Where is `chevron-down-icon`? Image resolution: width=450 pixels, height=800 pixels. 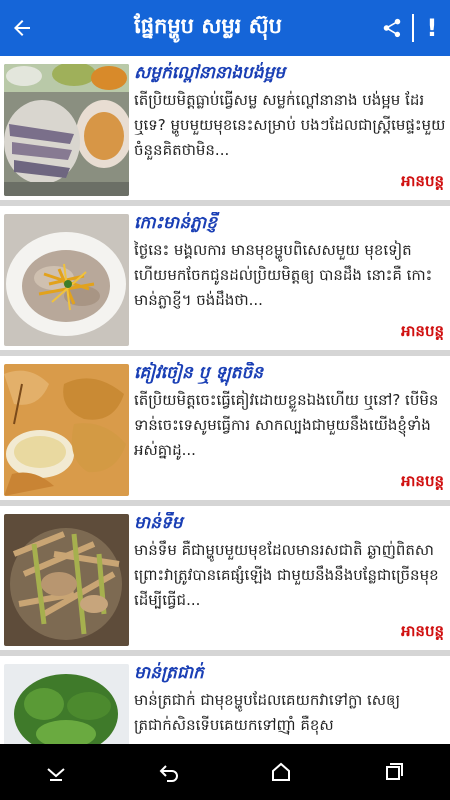 chevron-down-icon is located at coordinates (56, 774).